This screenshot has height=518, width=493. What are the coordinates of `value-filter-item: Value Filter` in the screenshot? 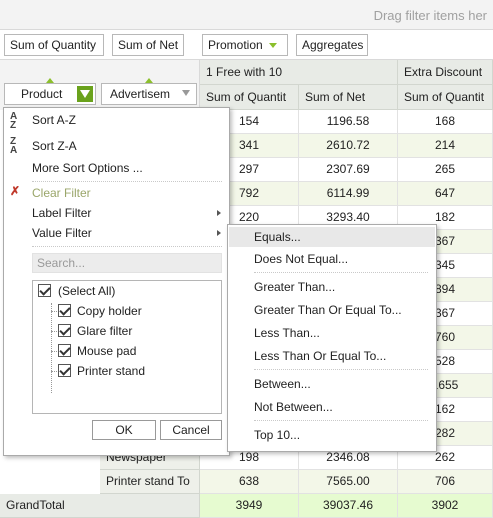 It's located at (129, 233).